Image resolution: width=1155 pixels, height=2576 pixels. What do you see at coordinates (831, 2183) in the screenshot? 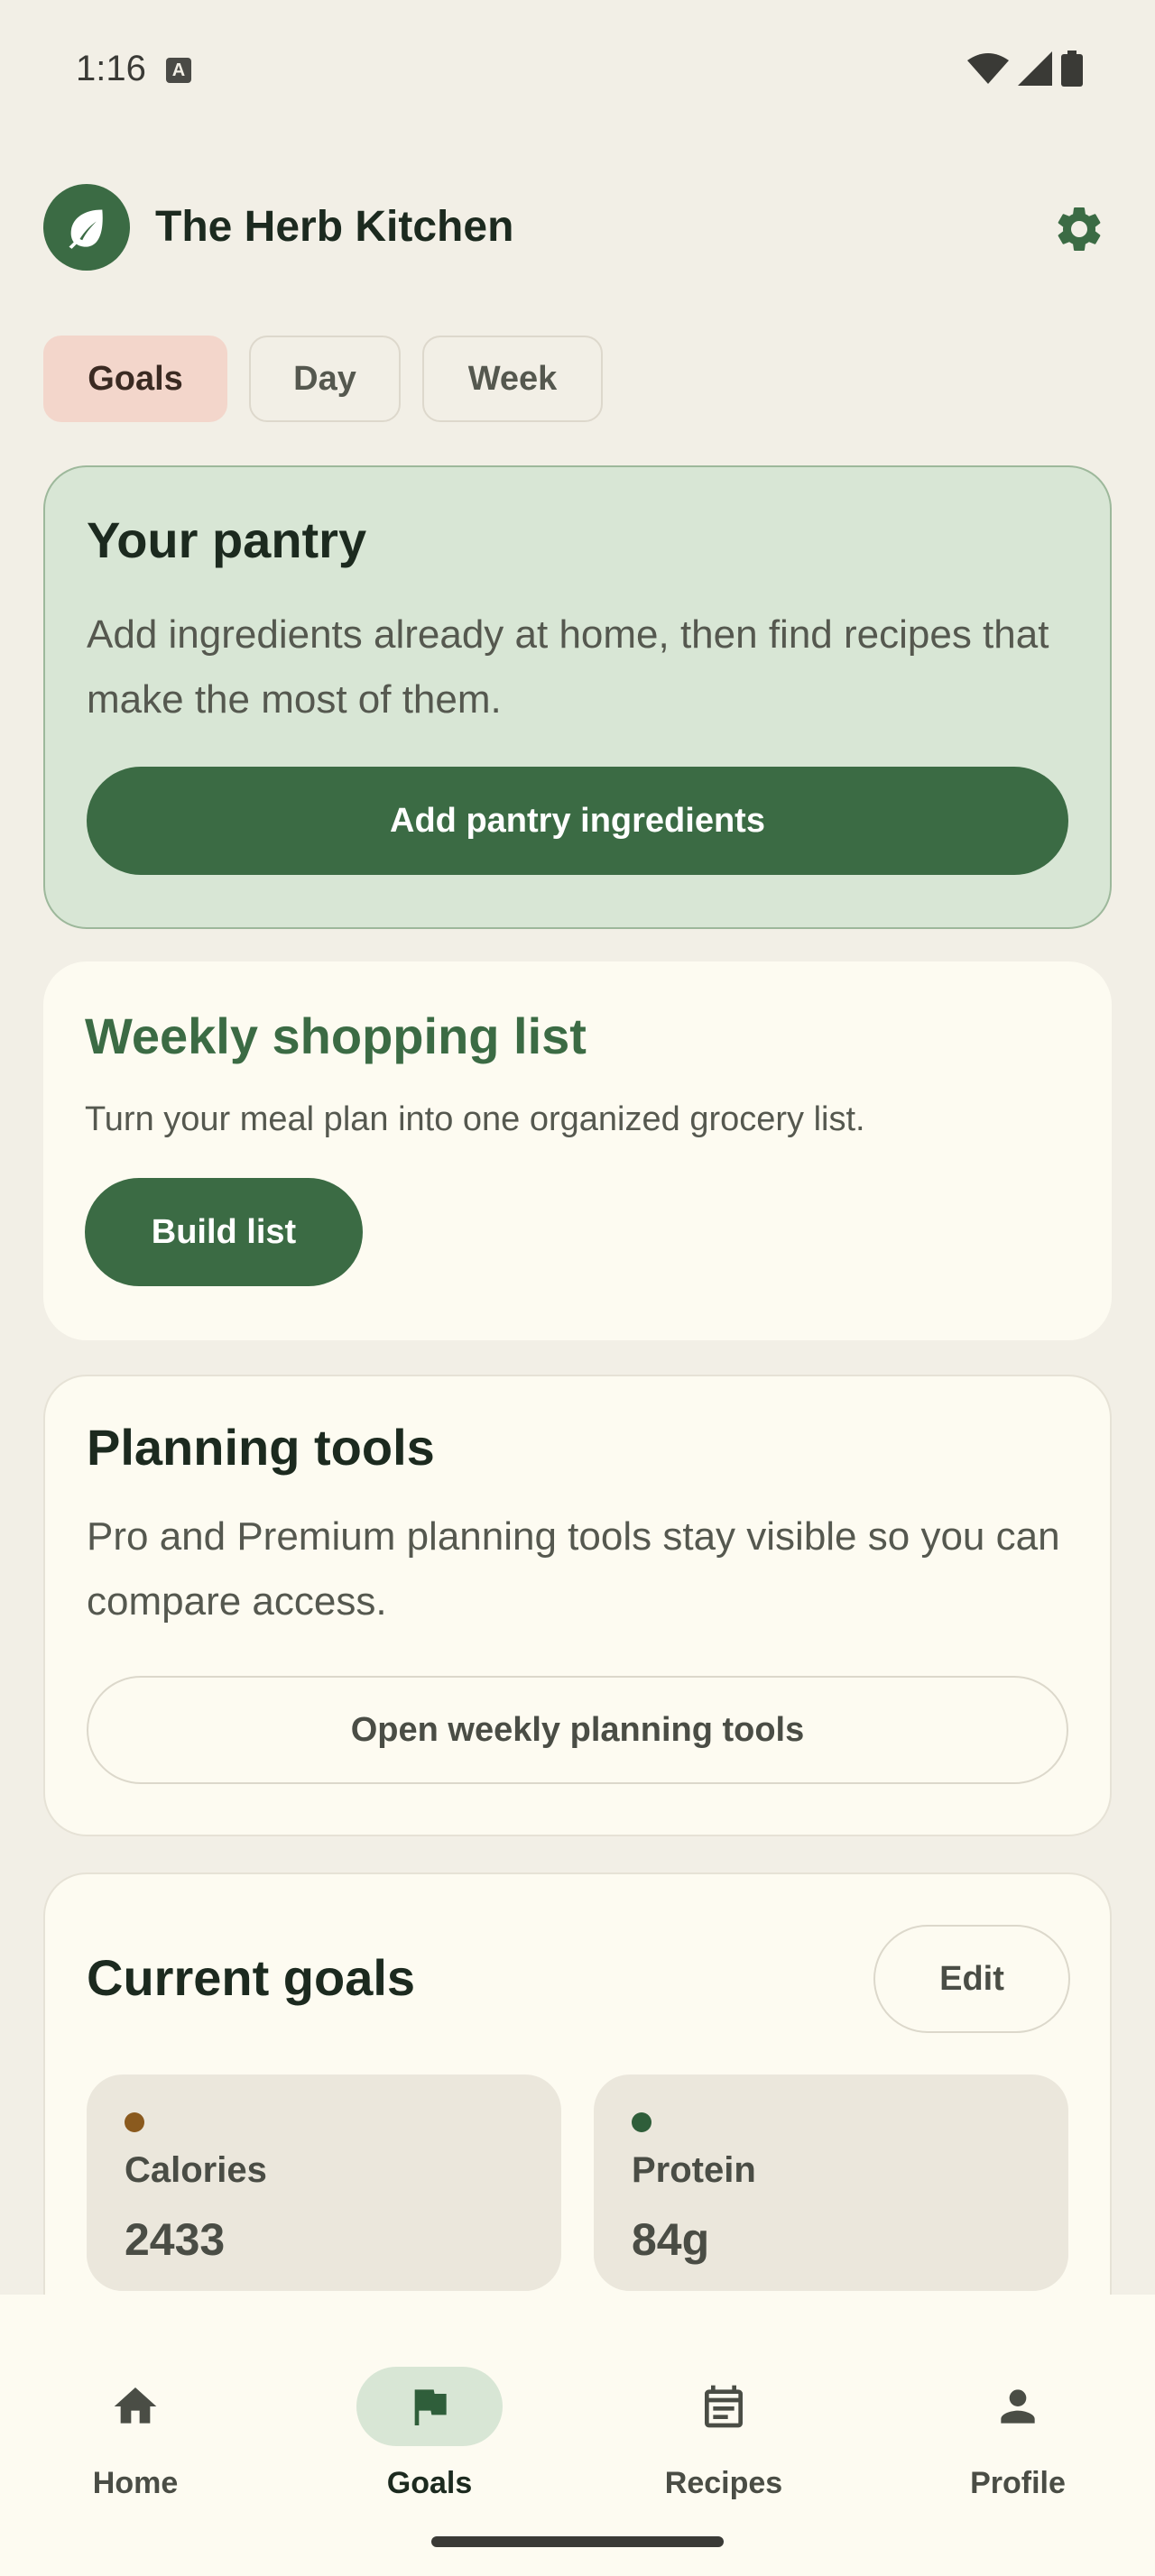
I see `goal-tile-protein: Protein 84g` at bounding box center [831, 2183].